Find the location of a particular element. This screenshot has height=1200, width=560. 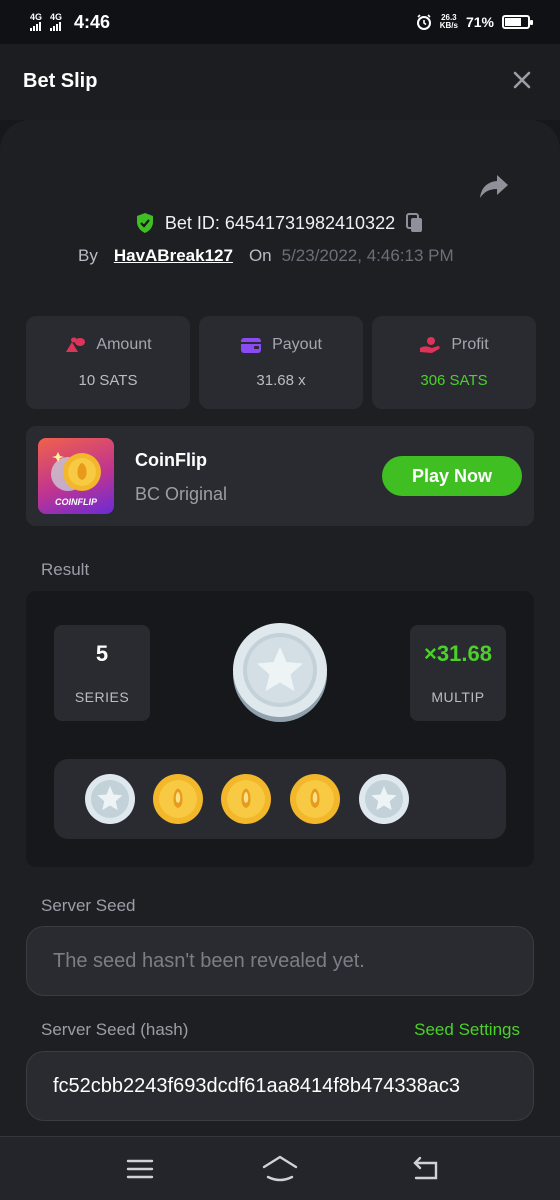

page-title: Bet Slip is located at coordinates (60, 81).